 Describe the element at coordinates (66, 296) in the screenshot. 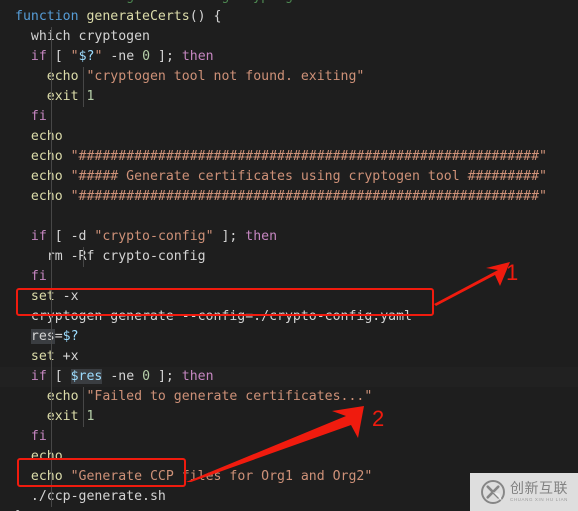

I see `code-token: -x` at that location.